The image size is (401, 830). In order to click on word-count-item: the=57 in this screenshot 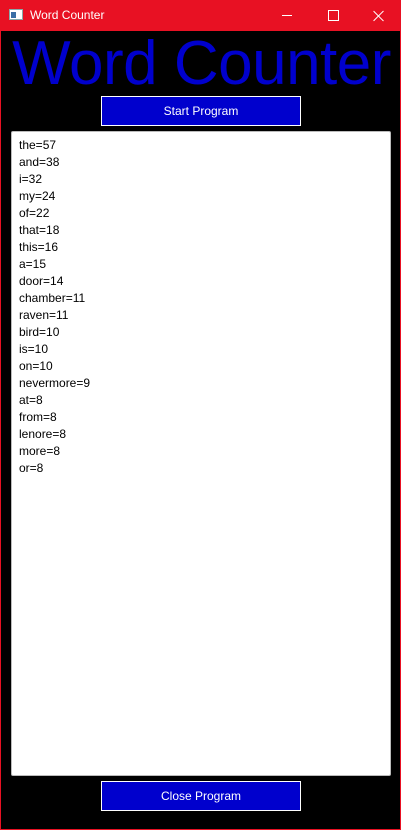, I will do `click(38, 145)`.